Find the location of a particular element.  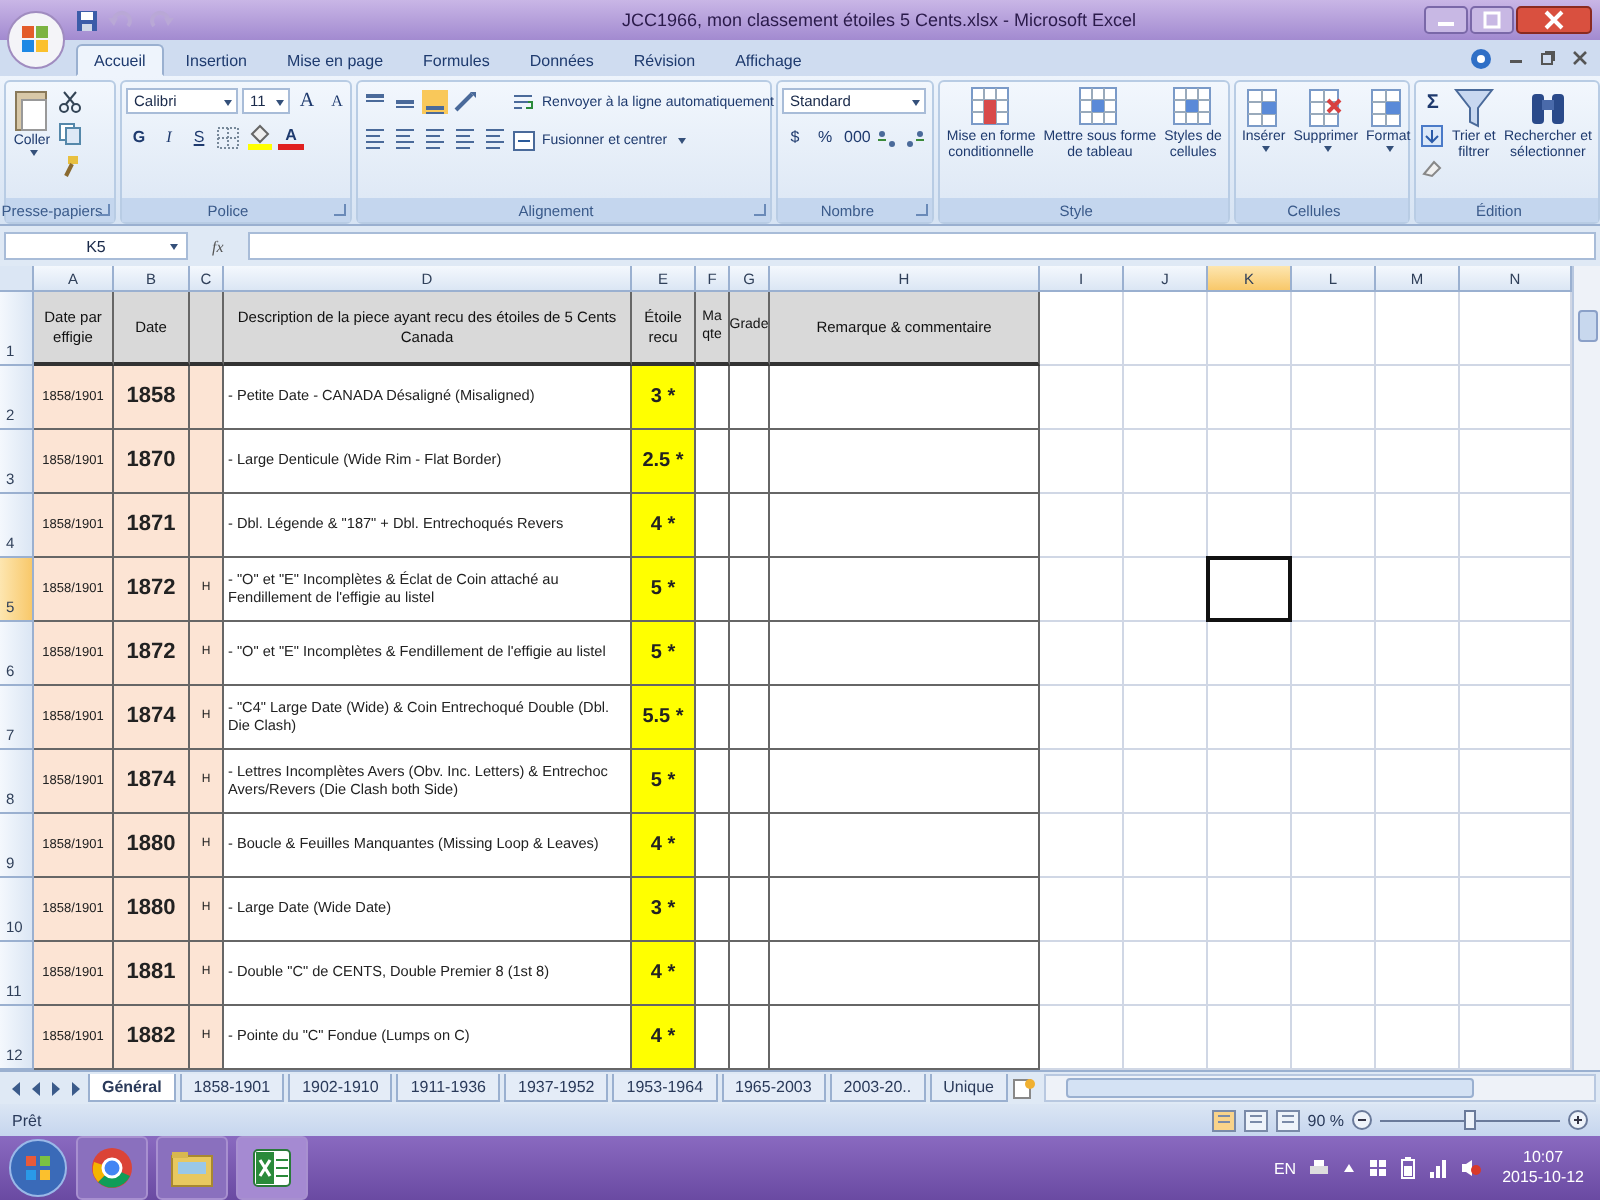

zoom-out-icon is located at coordinates (1362, 1120).